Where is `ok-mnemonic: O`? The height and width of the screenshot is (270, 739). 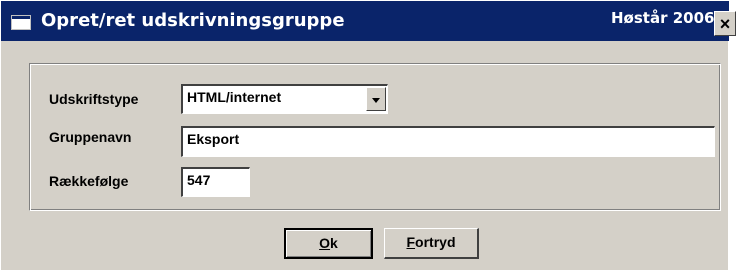
ok-mnemonic: O is located at coordinates (325, 243).